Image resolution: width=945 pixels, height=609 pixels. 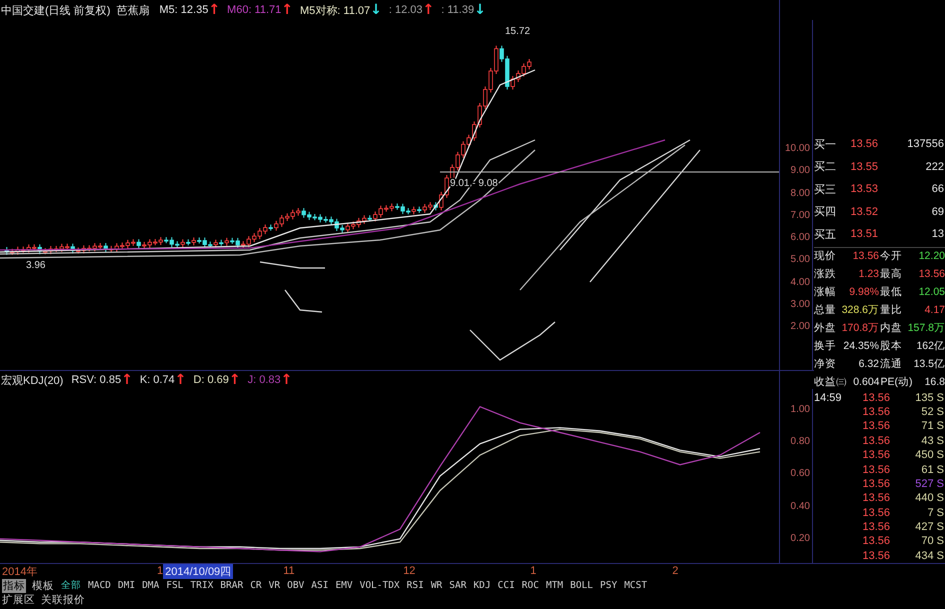 I want to click on indicator-reading: M5对称: 11.07, so click(x=335, y=11).